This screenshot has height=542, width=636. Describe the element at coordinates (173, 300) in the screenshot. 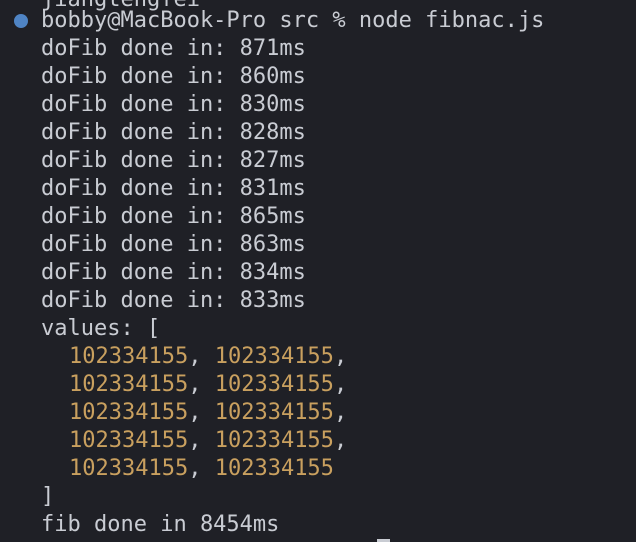

I see `output-line: doFib done in: 833ms` at that location.